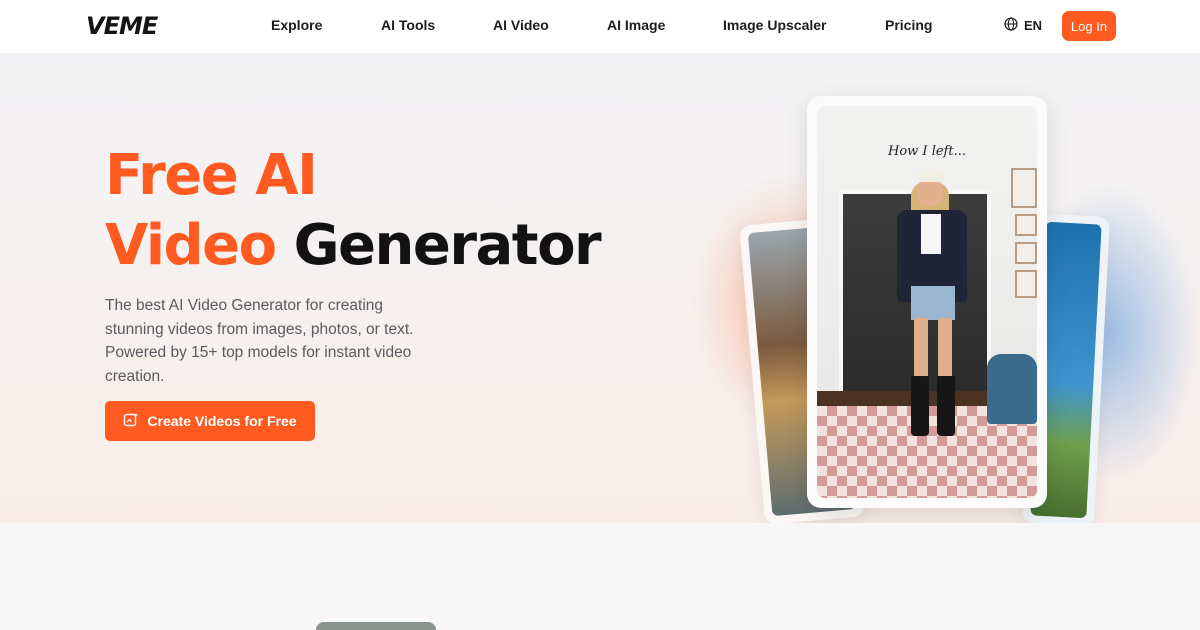  What do you see at coordinates (908, 25) in the screenshot?
I see `nav-link-pricing: Pricing` at bounding box center [908, 25].